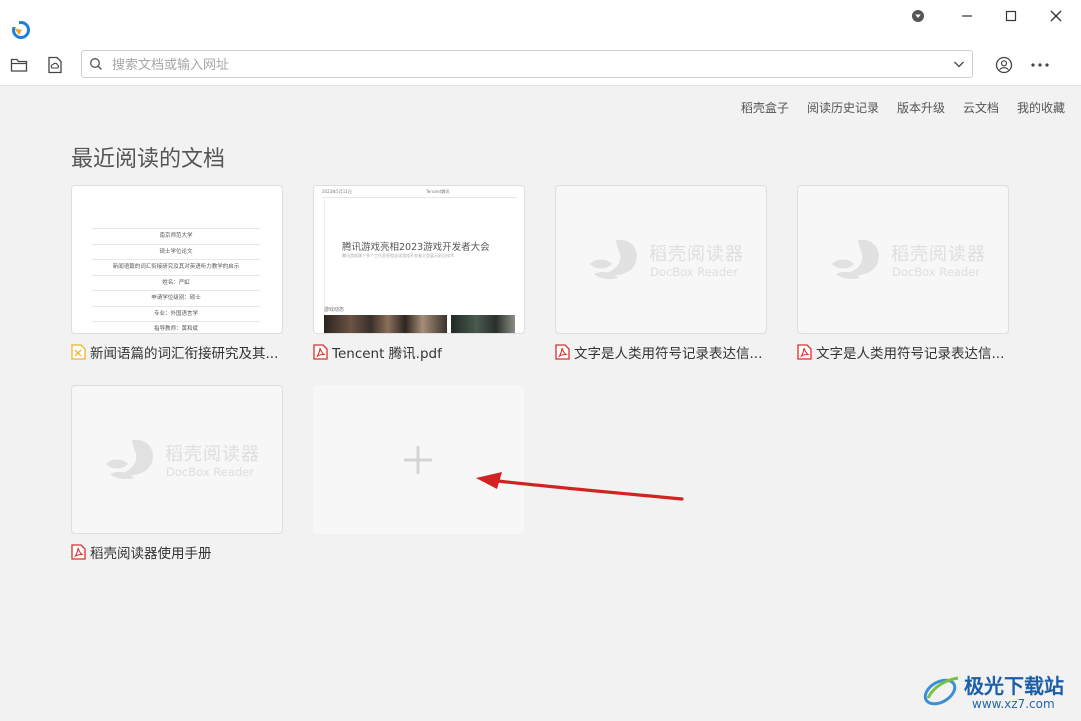  What do you see at coordinates (419, 197) in the screenshot?
I see `thumb-rule` at bounding box center [419, 197].